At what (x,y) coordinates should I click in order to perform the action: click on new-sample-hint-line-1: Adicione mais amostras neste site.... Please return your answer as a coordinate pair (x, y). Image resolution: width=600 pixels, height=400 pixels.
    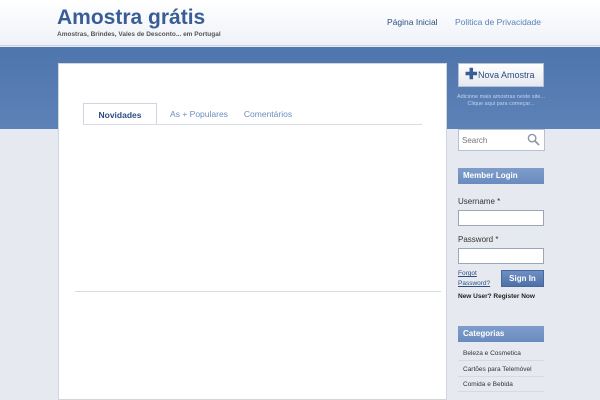
    Looking at the image, I should click on (501, 97).